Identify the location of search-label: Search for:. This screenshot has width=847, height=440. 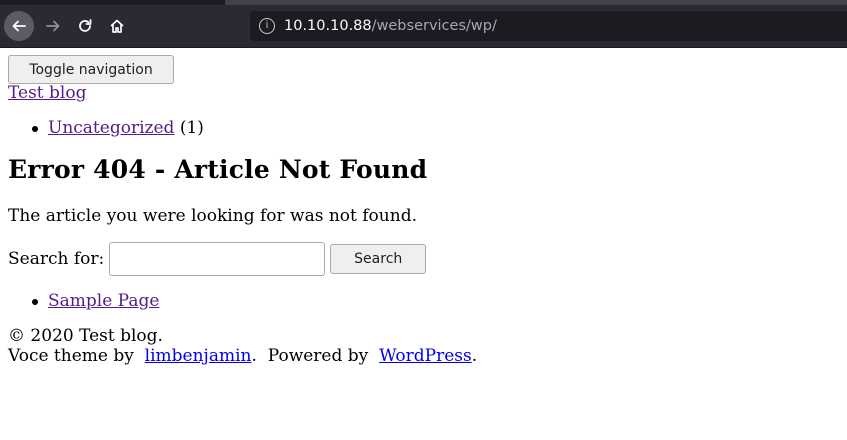
(56, 259).